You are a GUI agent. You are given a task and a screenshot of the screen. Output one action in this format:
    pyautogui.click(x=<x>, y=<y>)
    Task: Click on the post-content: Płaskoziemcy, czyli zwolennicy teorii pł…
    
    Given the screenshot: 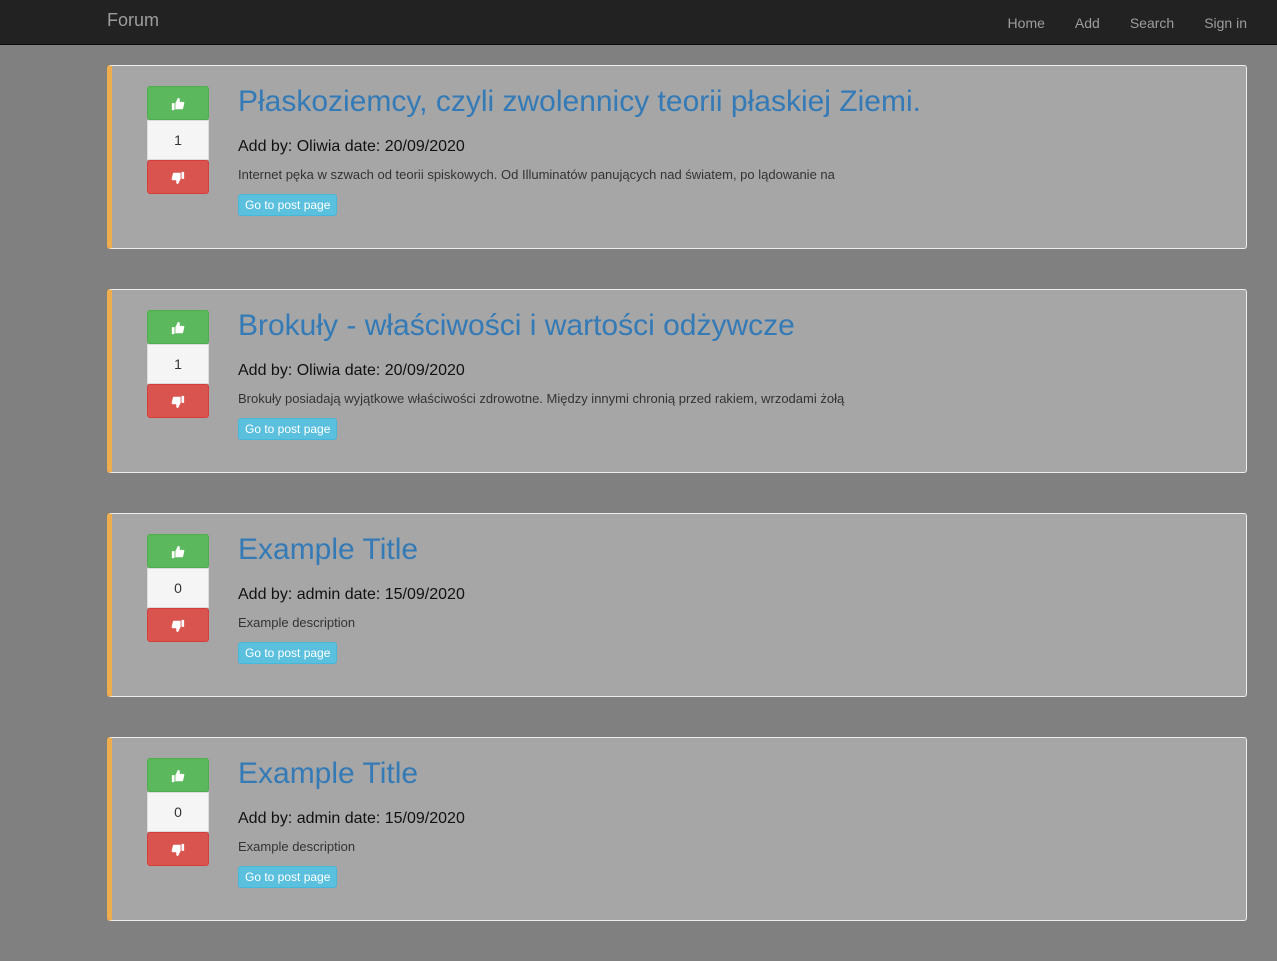 What is the action you would take?
    pyautogui.click(x=732, y=150)
    